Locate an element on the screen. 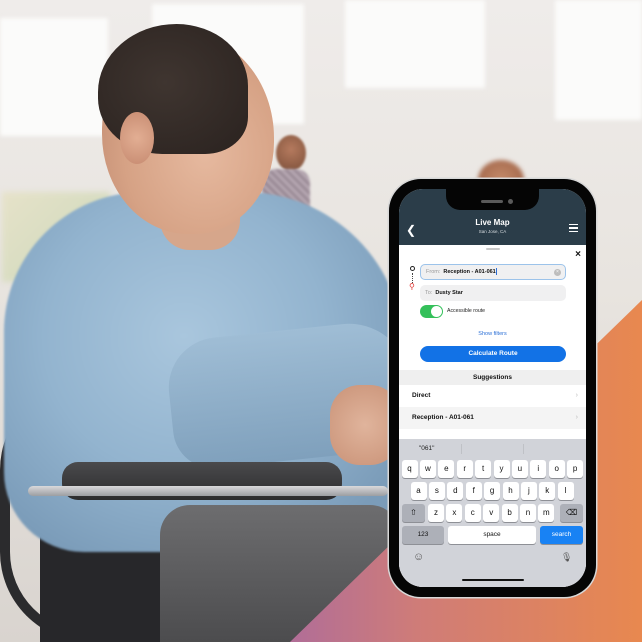 The width and height of the screenshot is (642, 642). key-o: o is located at coordinates (556, 469).